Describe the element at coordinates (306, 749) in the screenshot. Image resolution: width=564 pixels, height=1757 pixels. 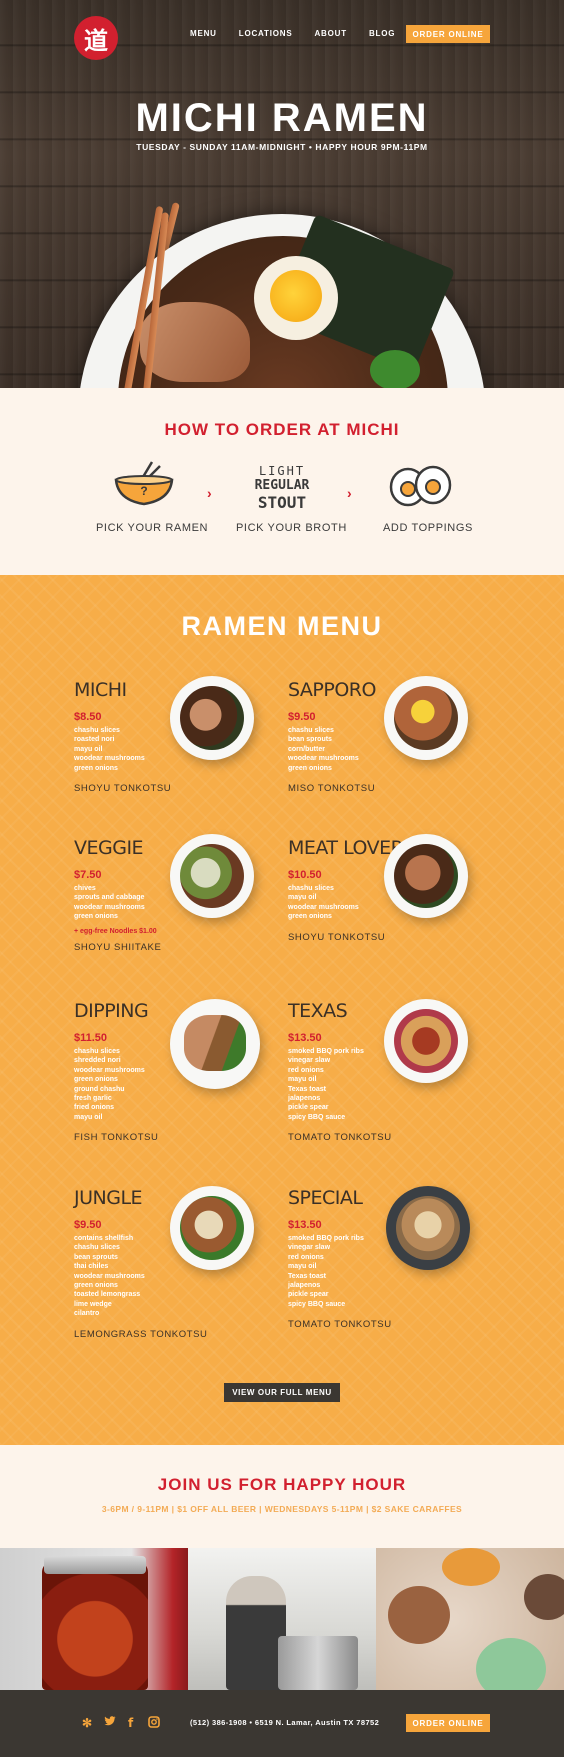
I see `ingredient: corn/butter` at that location.